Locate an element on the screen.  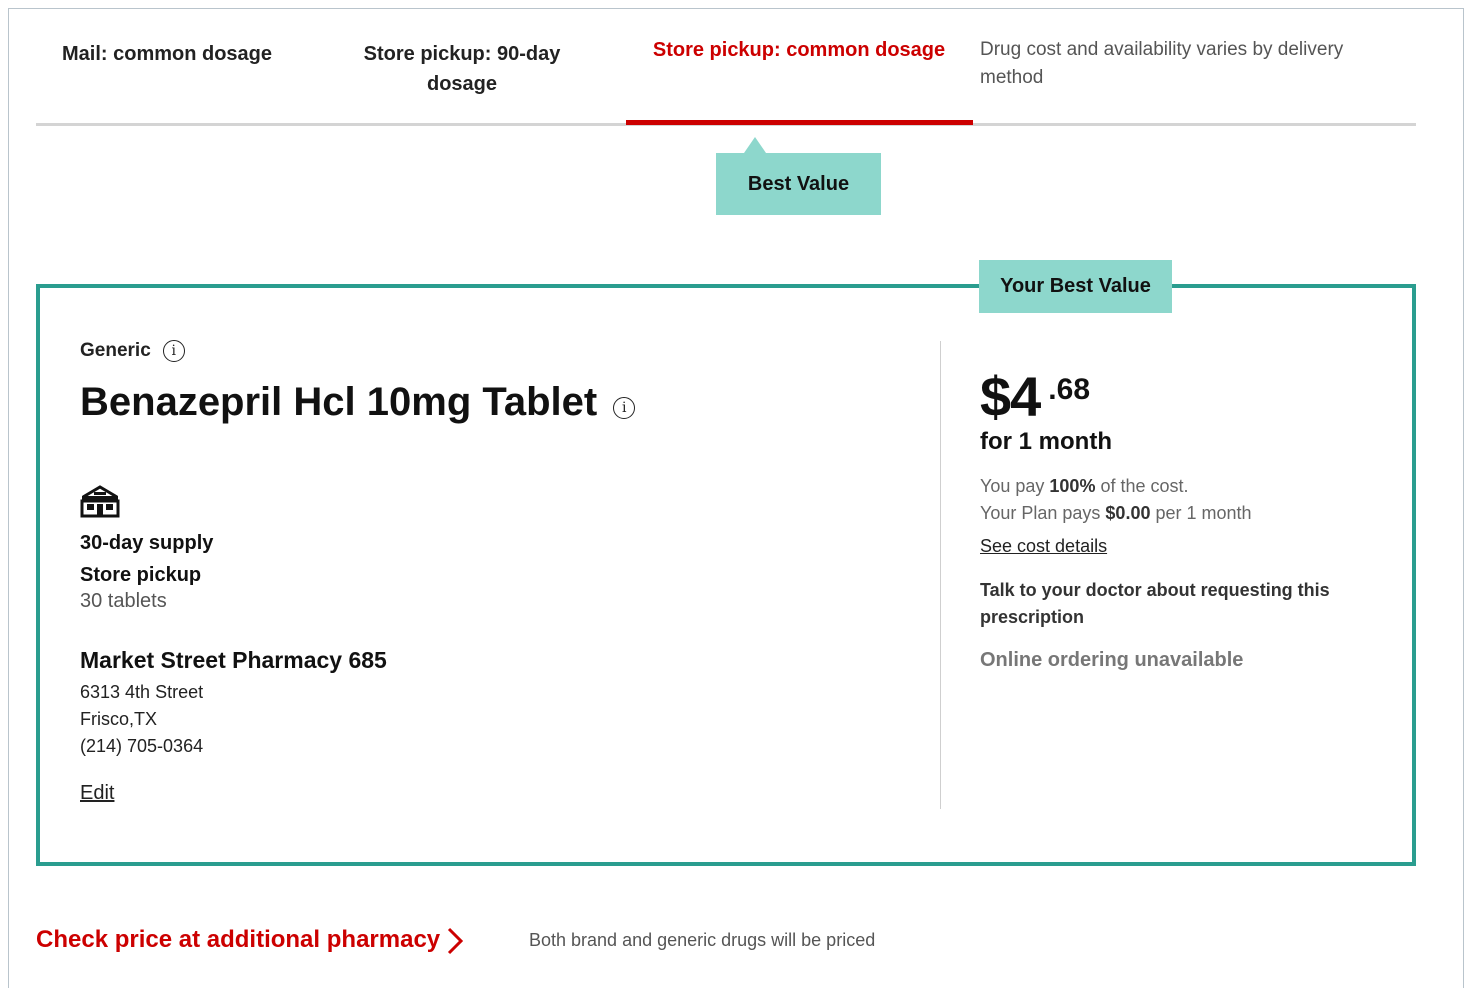
card-column-divider is located at coordinates (940, 575).